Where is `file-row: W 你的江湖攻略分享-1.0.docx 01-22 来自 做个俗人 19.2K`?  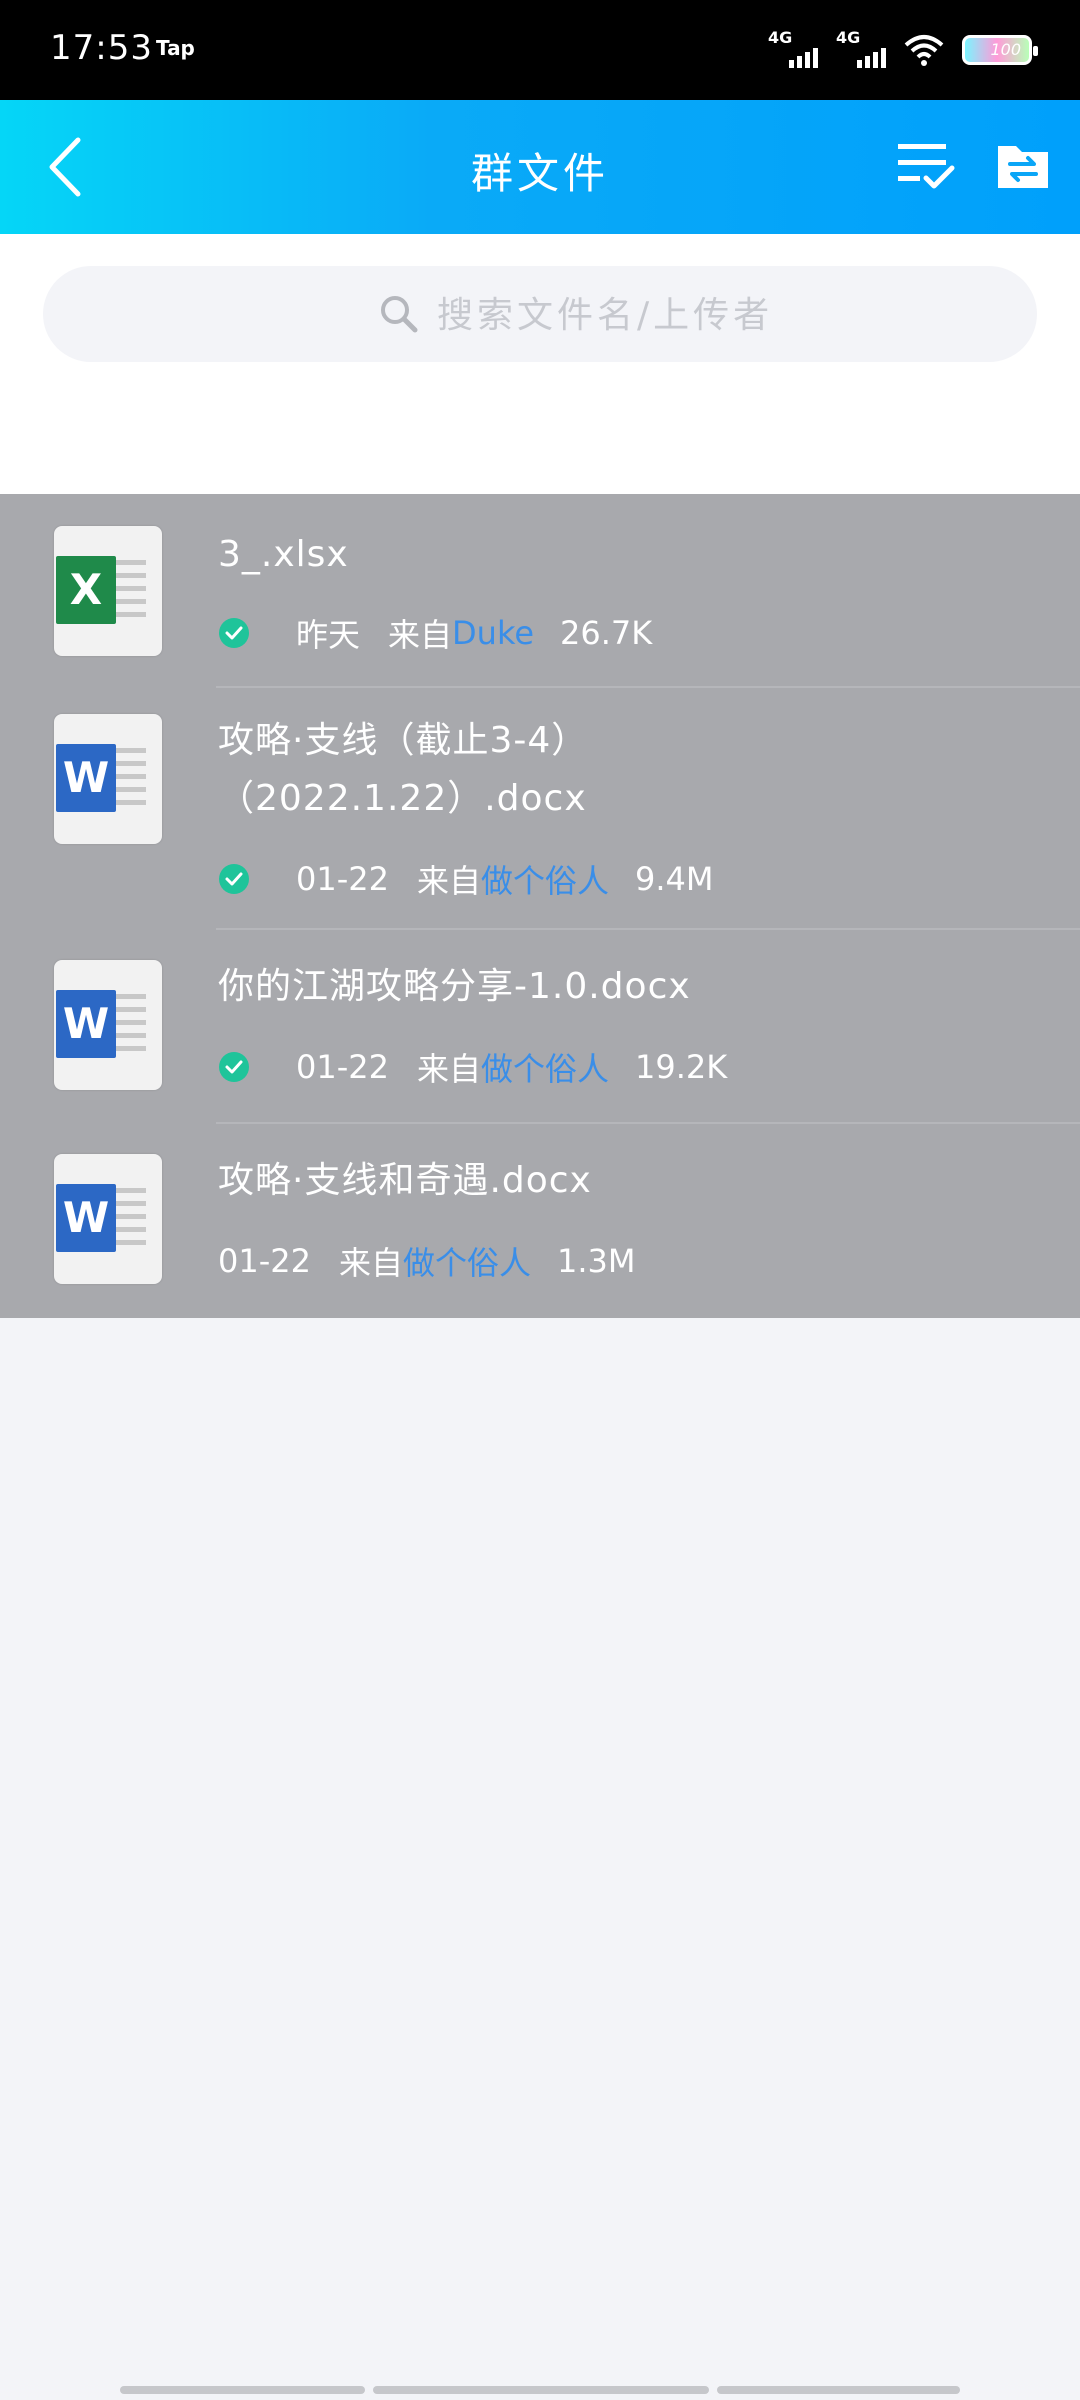
file-row: W 你的江湖攻略分享-1.0.docx 01-22 来自 做个俗人 19.2K is located at coordinates (540, 1027).